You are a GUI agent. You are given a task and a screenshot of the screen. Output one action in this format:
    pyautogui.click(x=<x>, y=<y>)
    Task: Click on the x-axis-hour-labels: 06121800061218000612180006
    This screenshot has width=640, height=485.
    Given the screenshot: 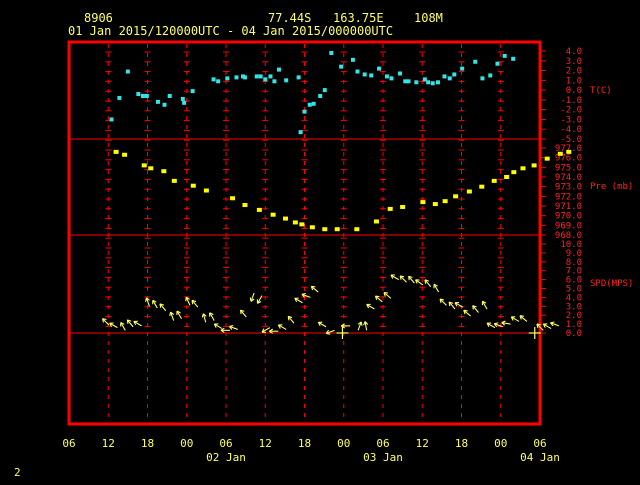 What is the action you would take?
    pyautogui.click(x=304, y=443)
    